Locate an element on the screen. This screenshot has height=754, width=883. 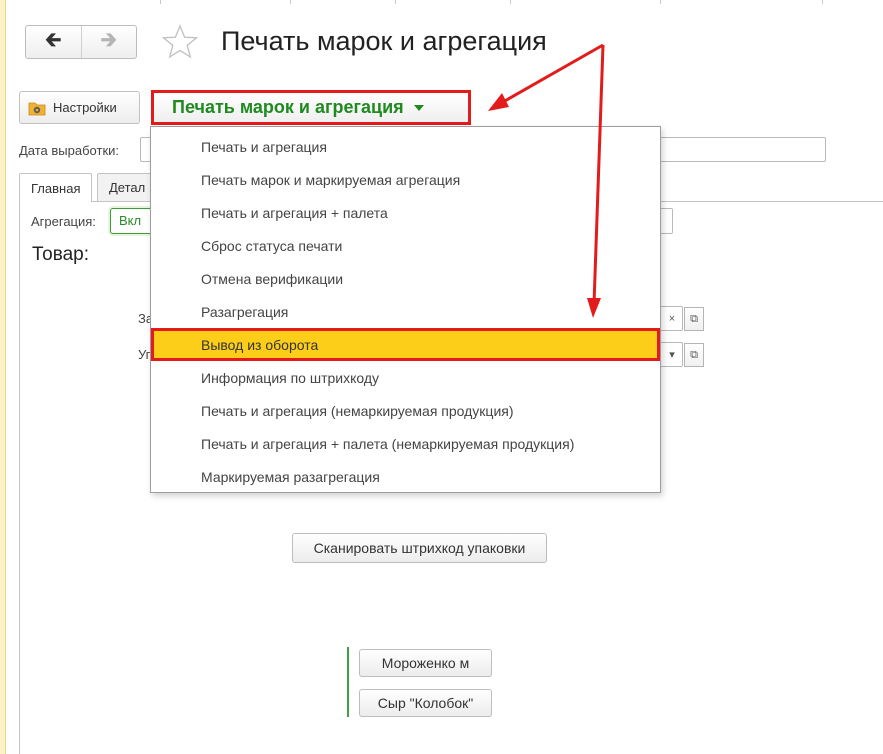
menu-item-label: Маркируемая разагрегация is located at coordinates (290, 476).